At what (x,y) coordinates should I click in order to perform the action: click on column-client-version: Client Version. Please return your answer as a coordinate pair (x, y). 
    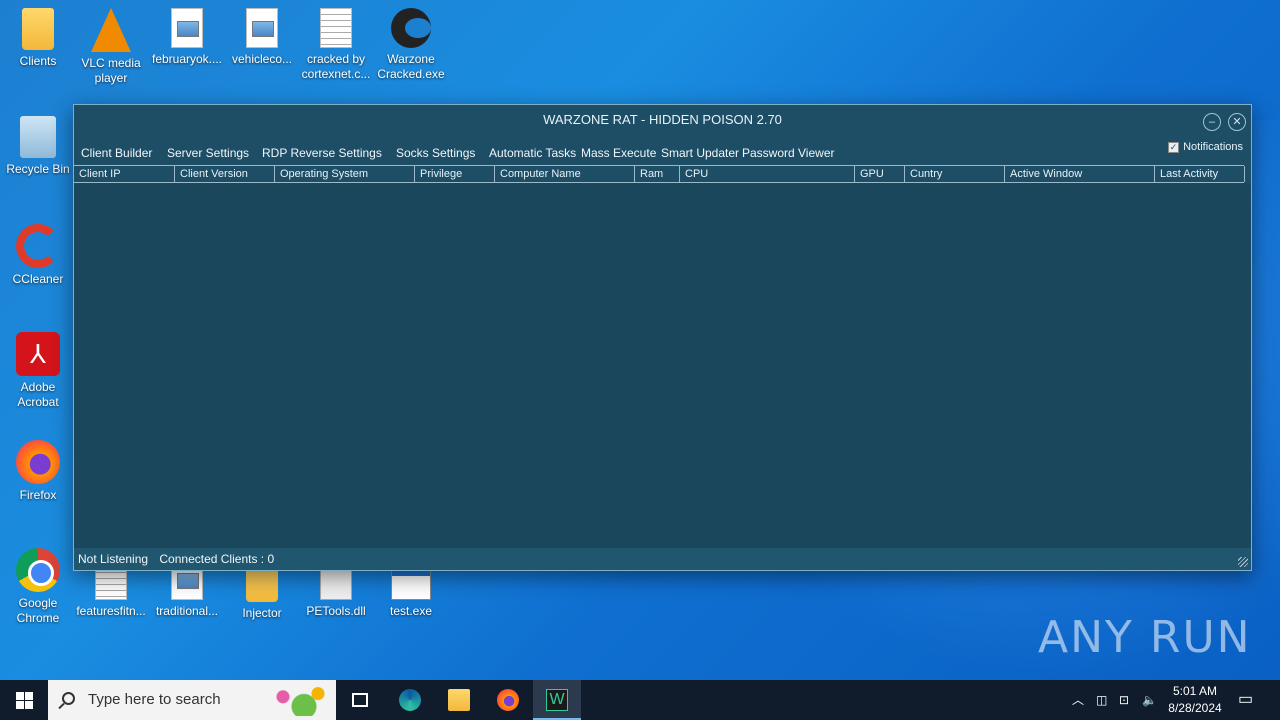
    Looking at the image, I should click on (225, 174).